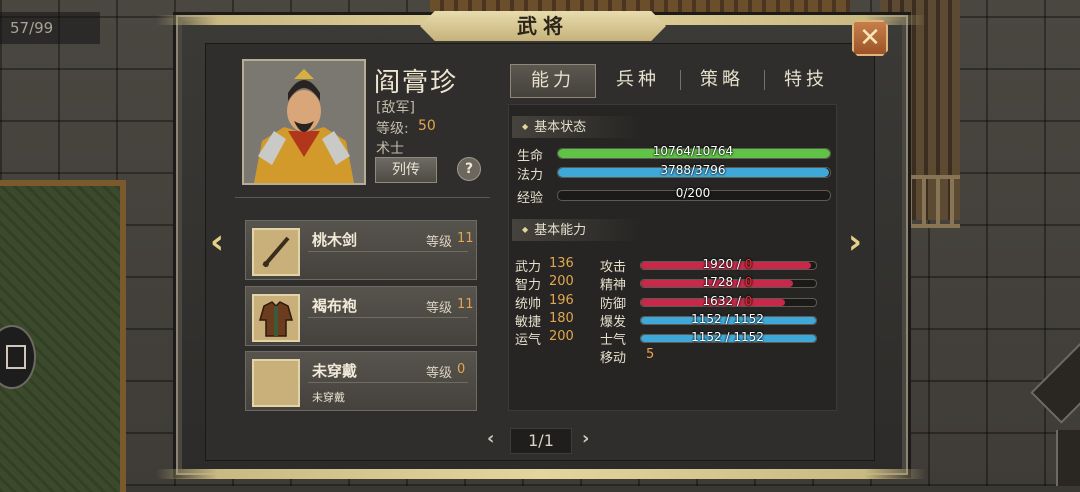 This screenshot has width=1080, height=492. I want to click on move-value: 5, so click(650, 354).